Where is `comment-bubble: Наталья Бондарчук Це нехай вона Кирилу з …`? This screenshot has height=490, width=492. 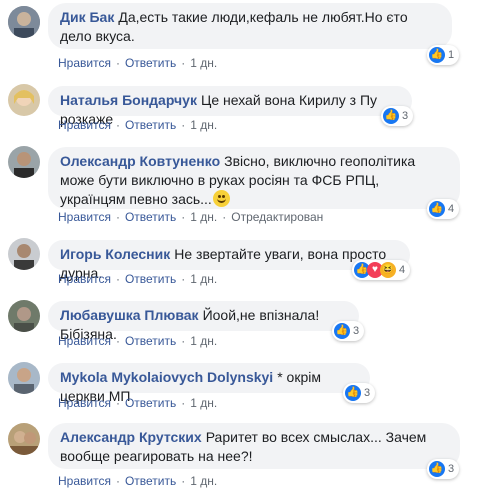
comment-bubble: Наталья Бондарчук Це нехай вона Кирилу з … is located at coordinates (230, 106).